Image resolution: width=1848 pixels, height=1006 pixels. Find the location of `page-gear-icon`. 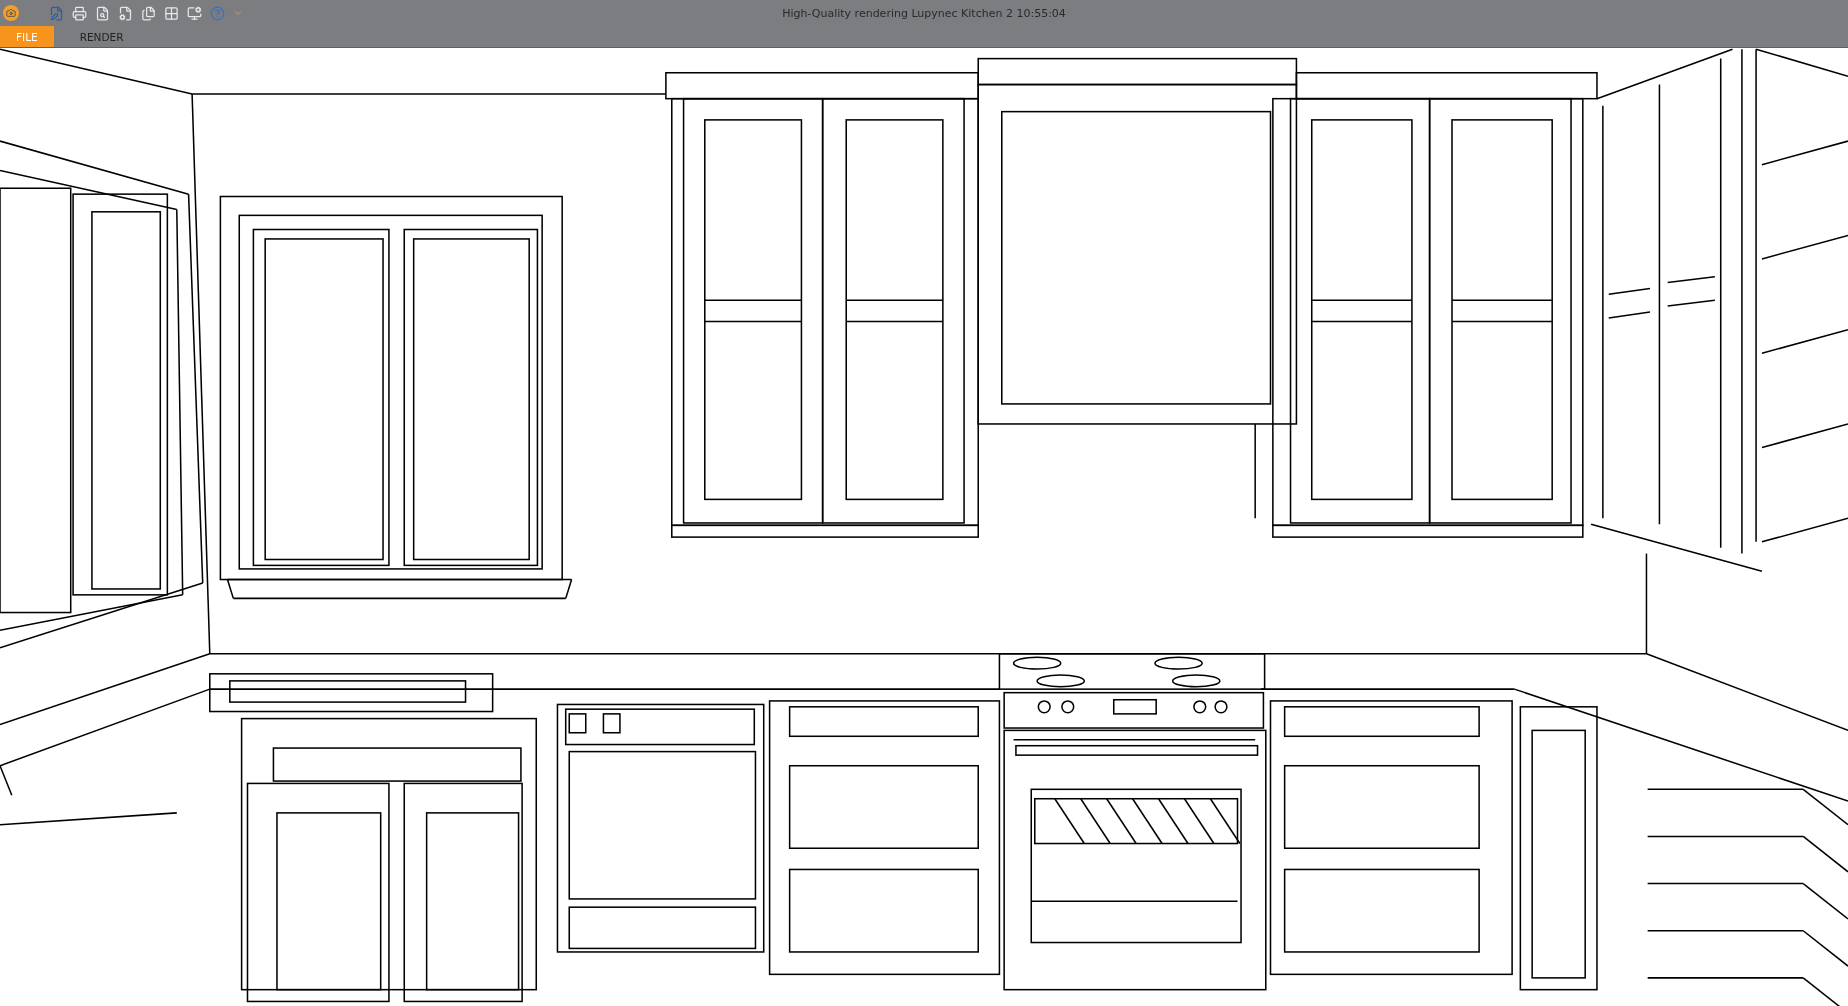

page-gear-icon is located at coordinates (125, 13).